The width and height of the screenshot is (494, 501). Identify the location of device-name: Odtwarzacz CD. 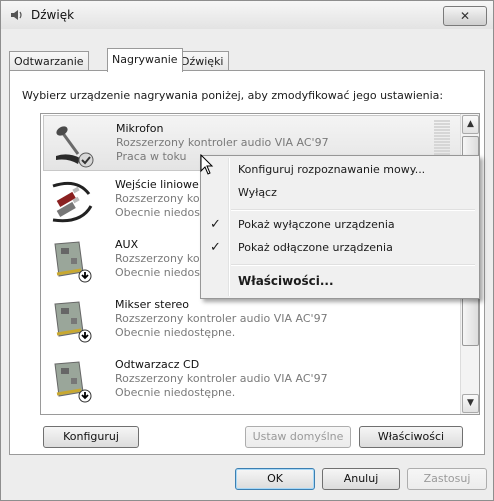
(157, 364).